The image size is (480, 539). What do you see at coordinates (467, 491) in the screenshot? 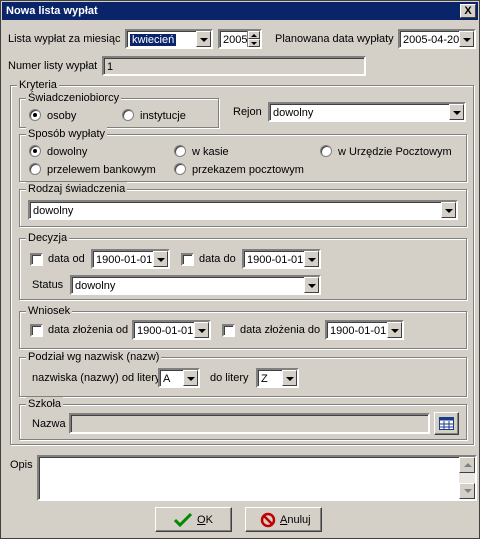
I see `scroll-down-icon` at bounding box center [467, 491].